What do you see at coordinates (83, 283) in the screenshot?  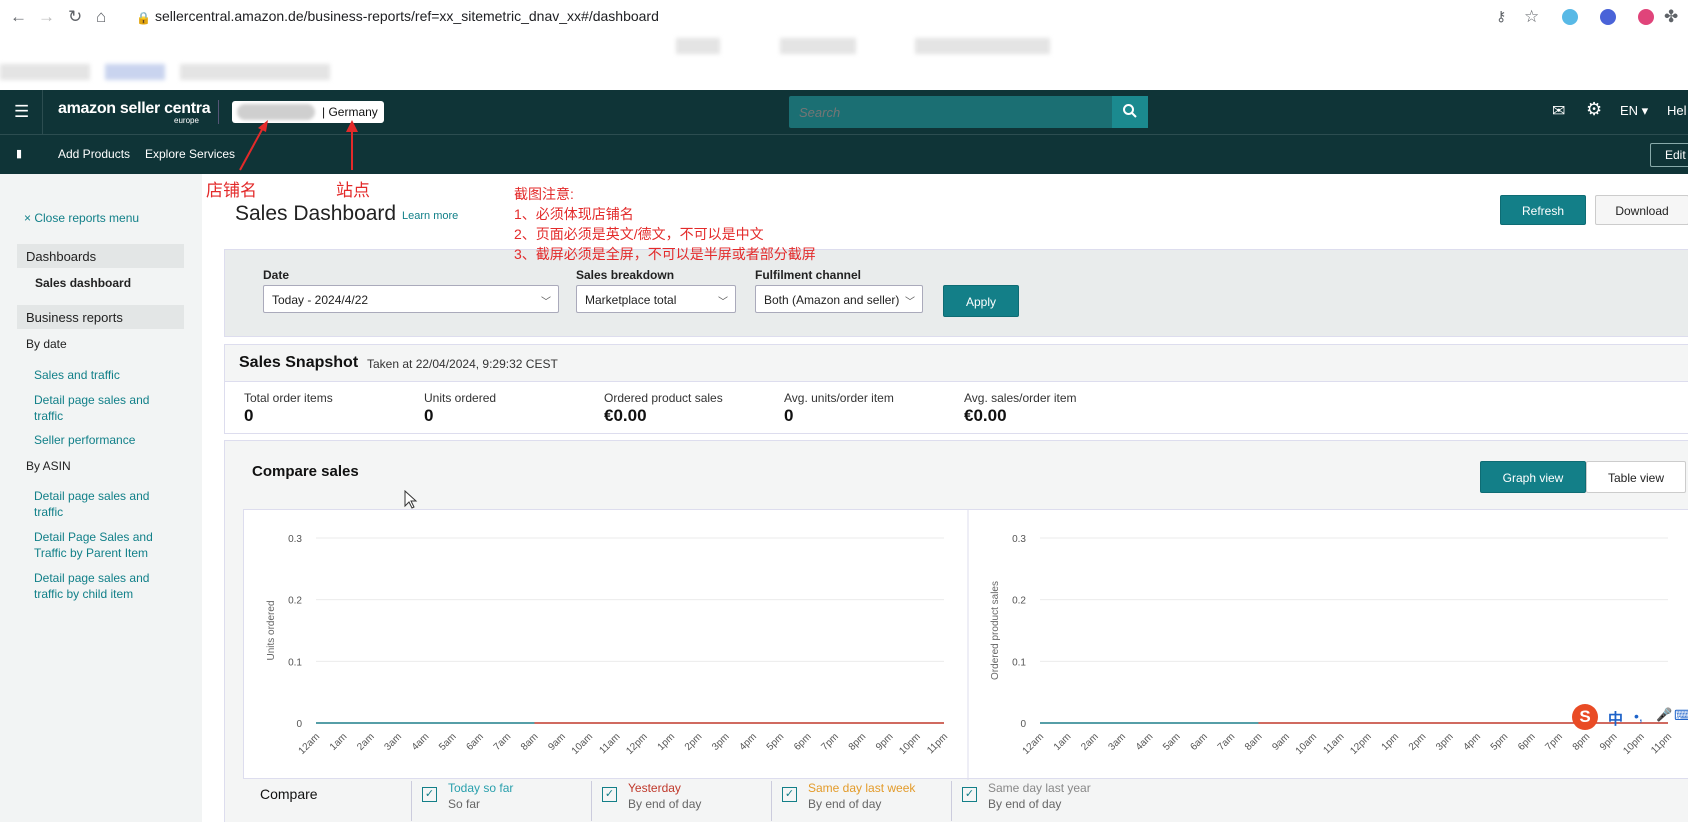 I see `sidebar-item-sales-dashboard: Sales dashboard` at bounding box center [83, 283].